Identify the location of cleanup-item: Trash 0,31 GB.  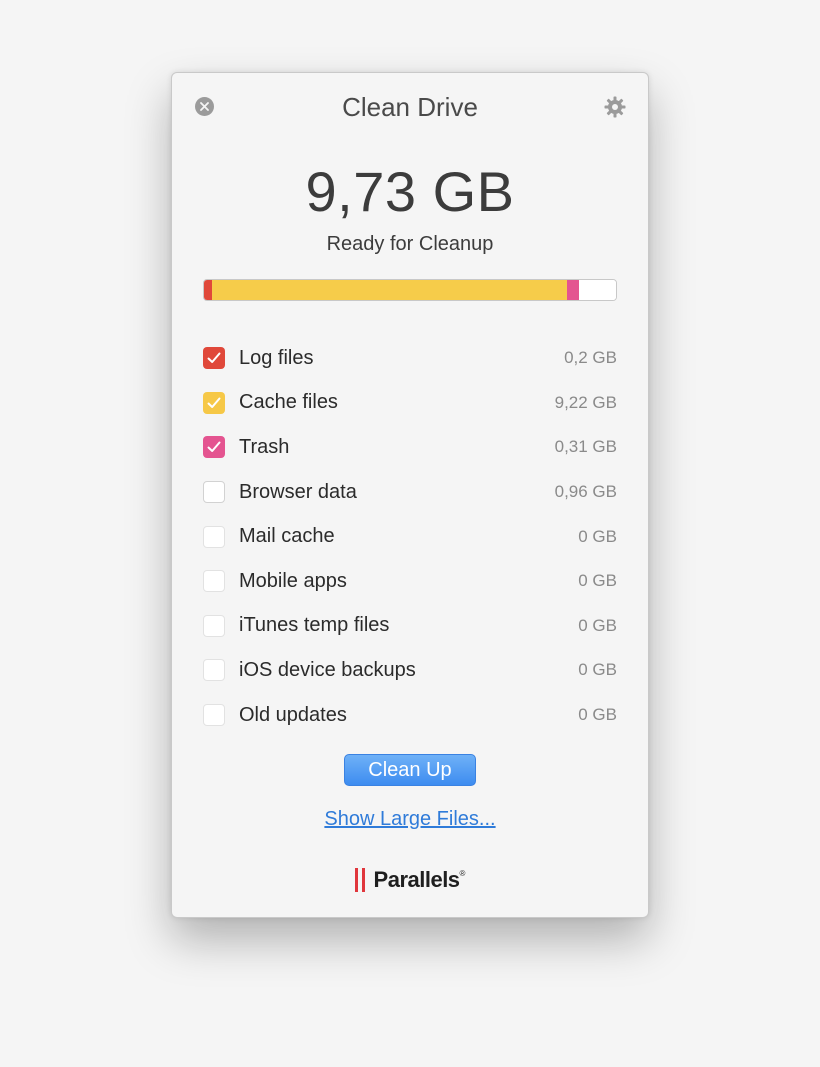
(410, 447).